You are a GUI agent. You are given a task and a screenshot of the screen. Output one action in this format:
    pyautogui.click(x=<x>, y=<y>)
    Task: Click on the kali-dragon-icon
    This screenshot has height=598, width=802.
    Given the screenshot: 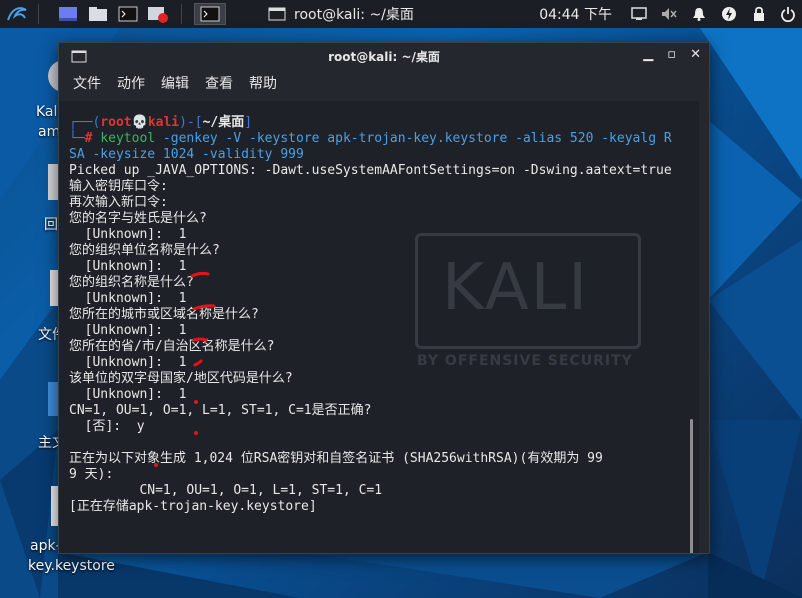 What is the action you would take?
    pyautogui.click(x=17, y=14)
    